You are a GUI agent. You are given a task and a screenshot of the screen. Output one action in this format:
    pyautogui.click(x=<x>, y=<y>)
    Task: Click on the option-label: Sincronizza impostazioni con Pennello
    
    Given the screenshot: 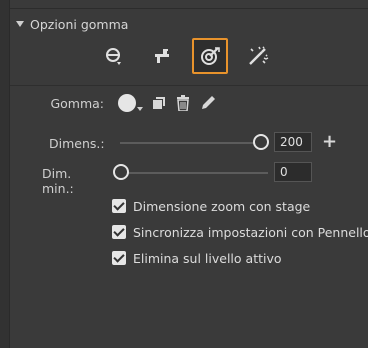 What is the action you would take?
    pyautogui.click(x=250, y=232)
    